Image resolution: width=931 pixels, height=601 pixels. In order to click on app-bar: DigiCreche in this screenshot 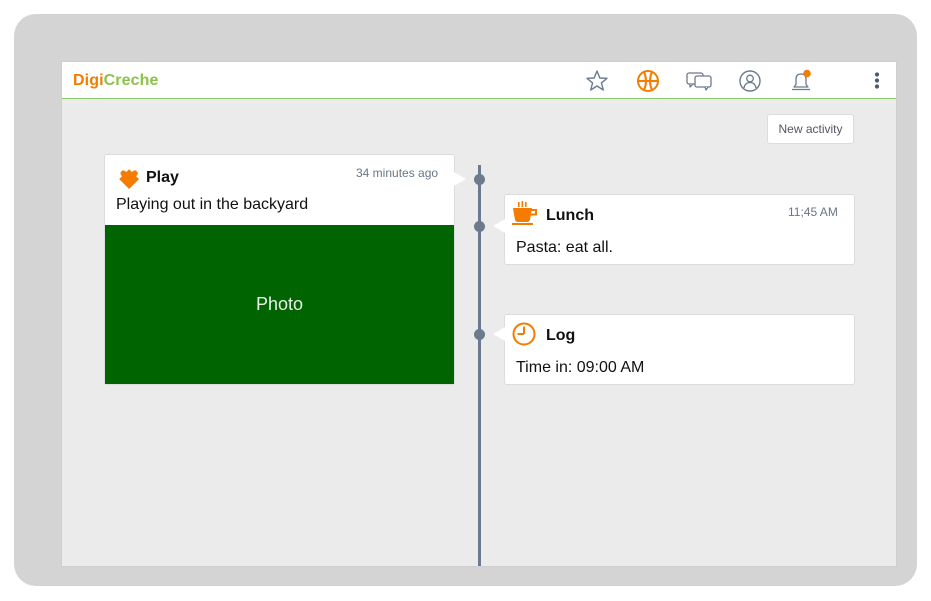, I will do `click(479, 80)`.